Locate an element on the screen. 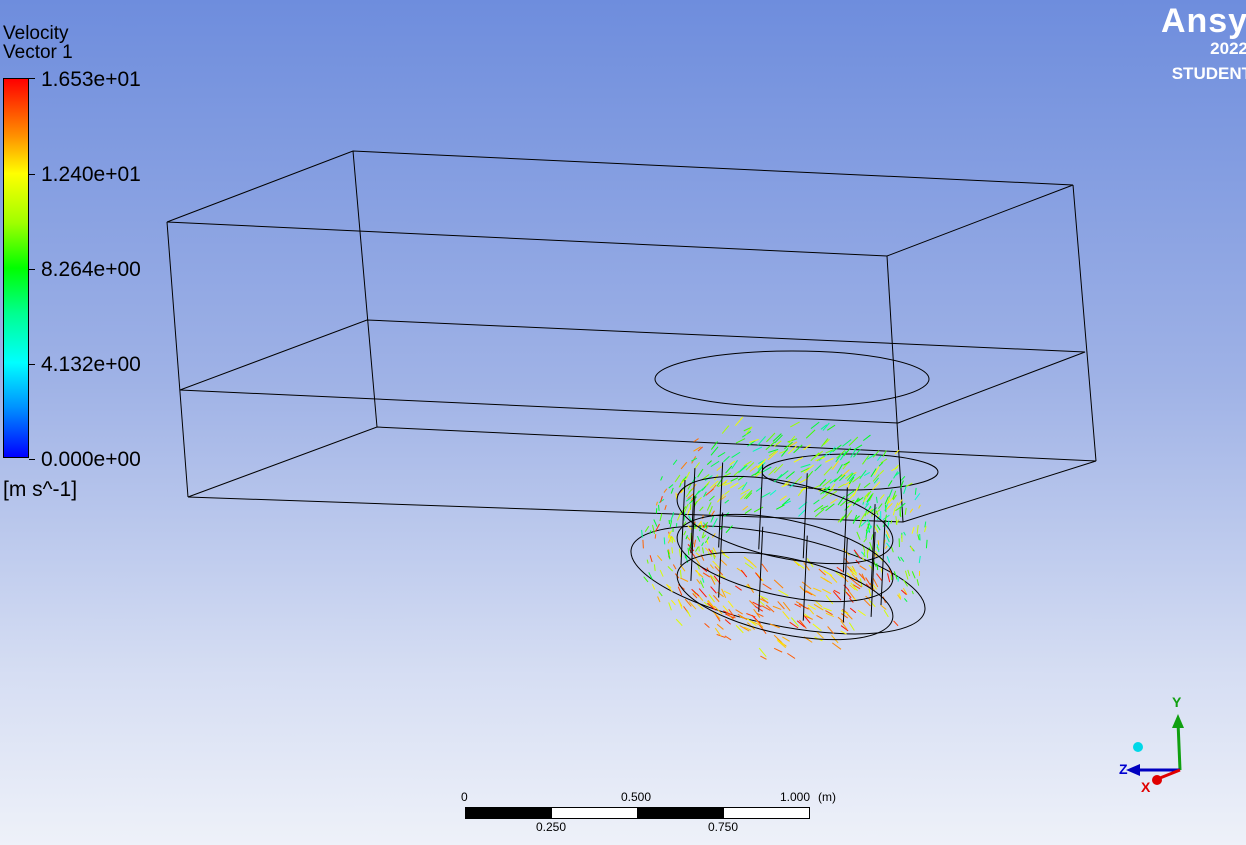 This screenshot has width=1246, height=845. x-axis-arrowhead is located at coordinates (1157, 780).